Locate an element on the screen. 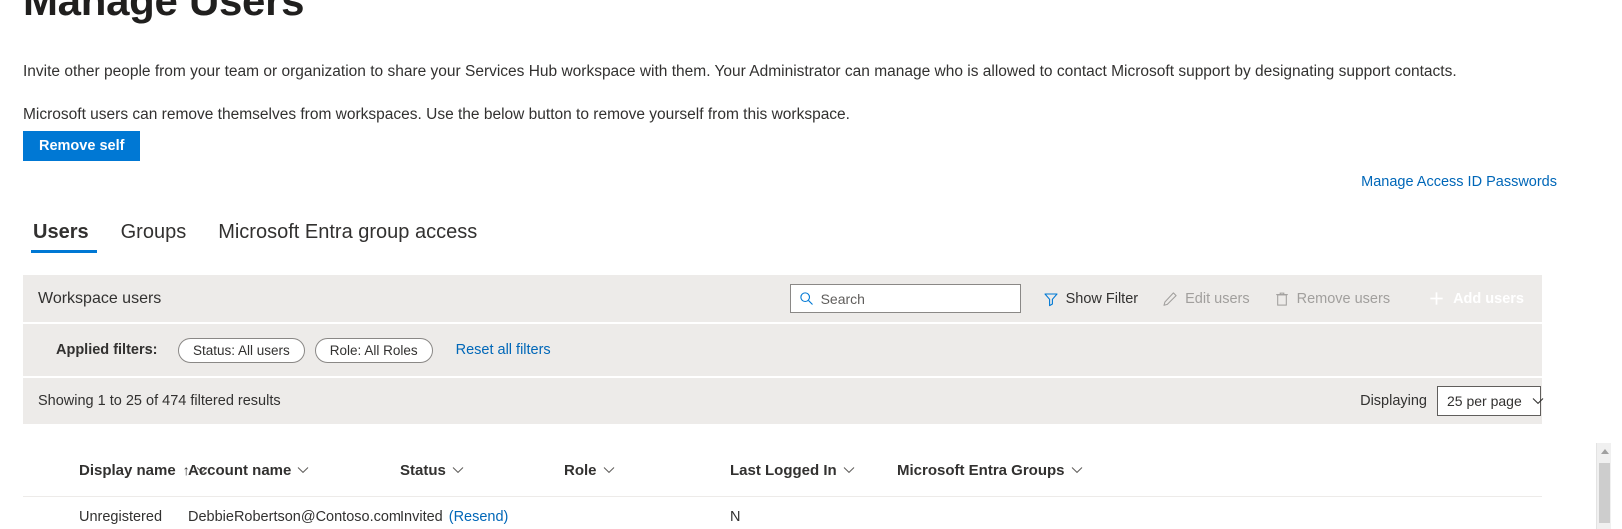 This screenshot has height=529, width=1622. column-header-role: Role is located at coordinates (647, 470).